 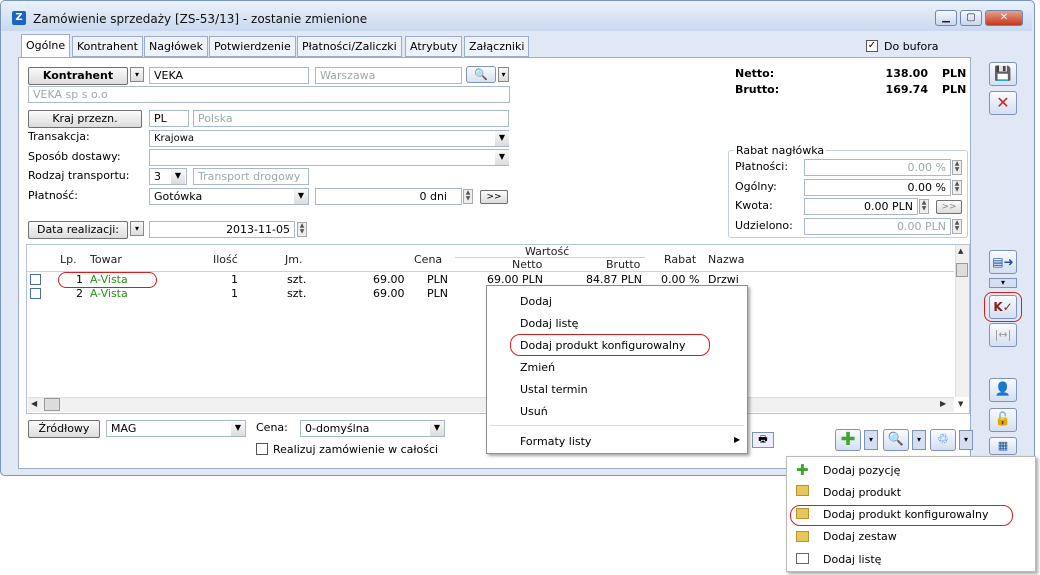 What do you see at coordinates (726, 259) in the screenshot?
I see `col-nazwa: Nazwa` at bounding box center [726, 259].